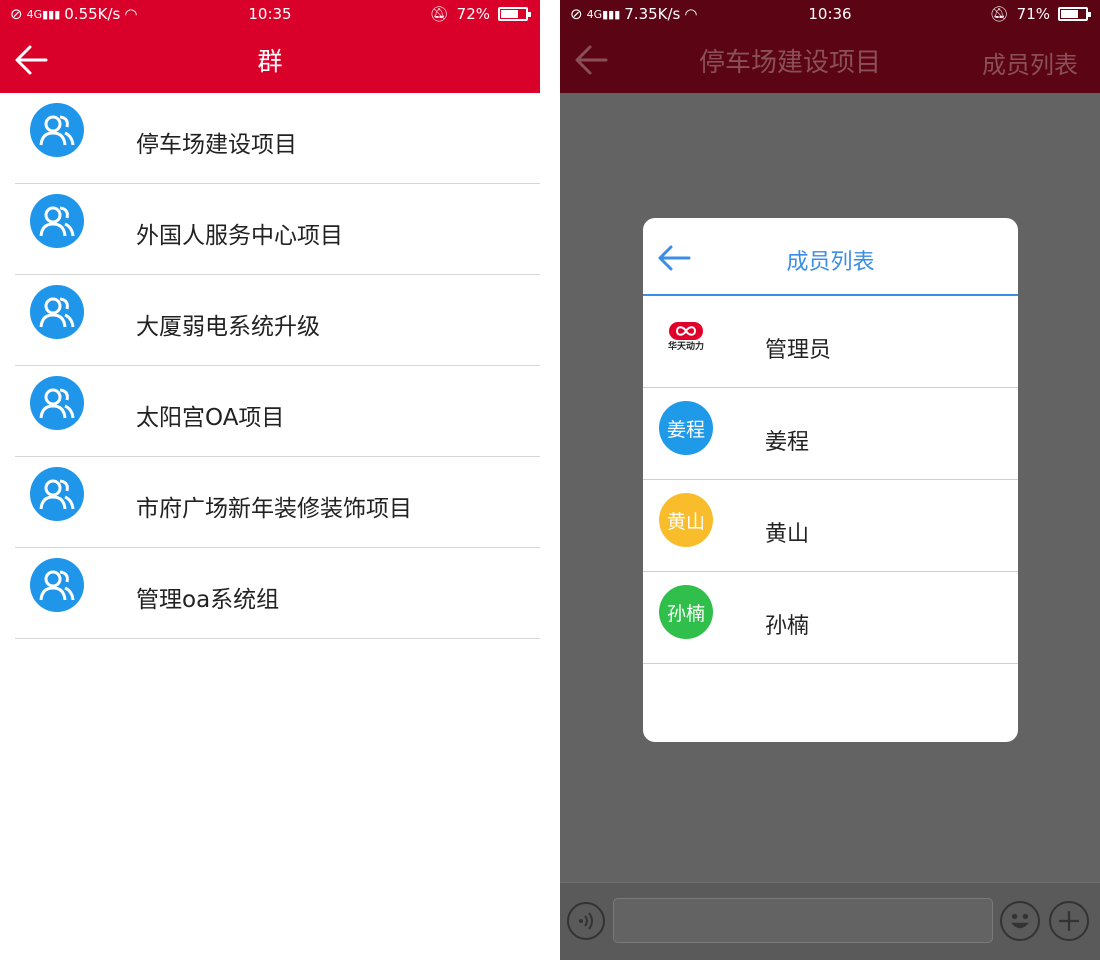  What do you see at coordinates (210, 418) in the screenshot?
I see `group-name: 太阳宫OA项目` at bounding box center [210, 418].